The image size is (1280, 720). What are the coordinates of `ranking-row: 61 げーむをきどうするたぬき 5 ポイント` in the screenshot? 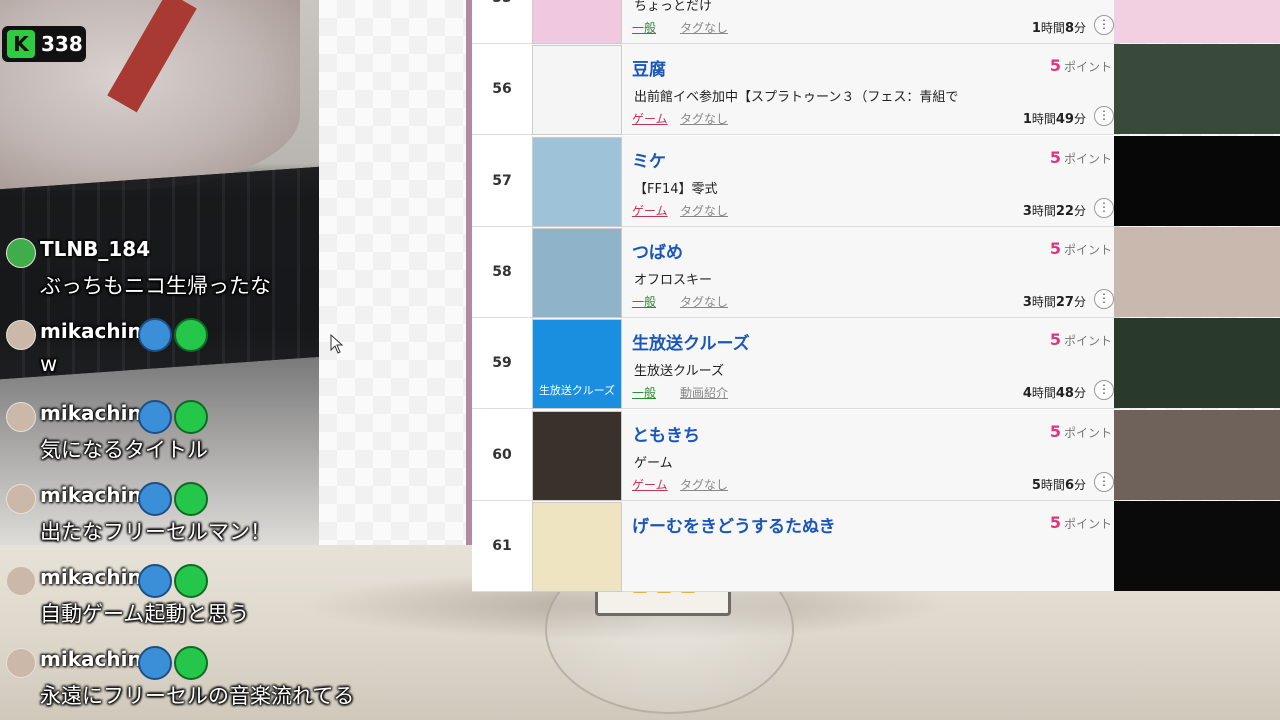 It's located at (796, 546).